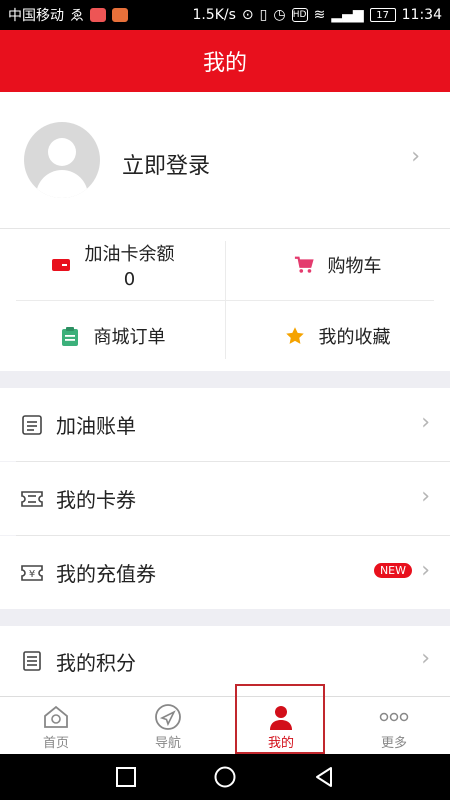  What do you see at coordinates (225, 498) in the screenshot?
I see `my-coupons-item: 我的卡券 ›` at bounding box center [225, 498].